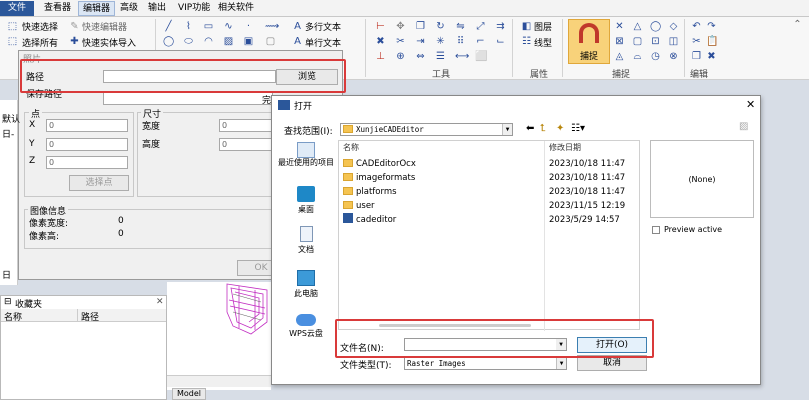  What do you see at coordinates (440, 26) in the screenshot?
I see `rotate-icon: ↻` at bounding box center [440, 26].